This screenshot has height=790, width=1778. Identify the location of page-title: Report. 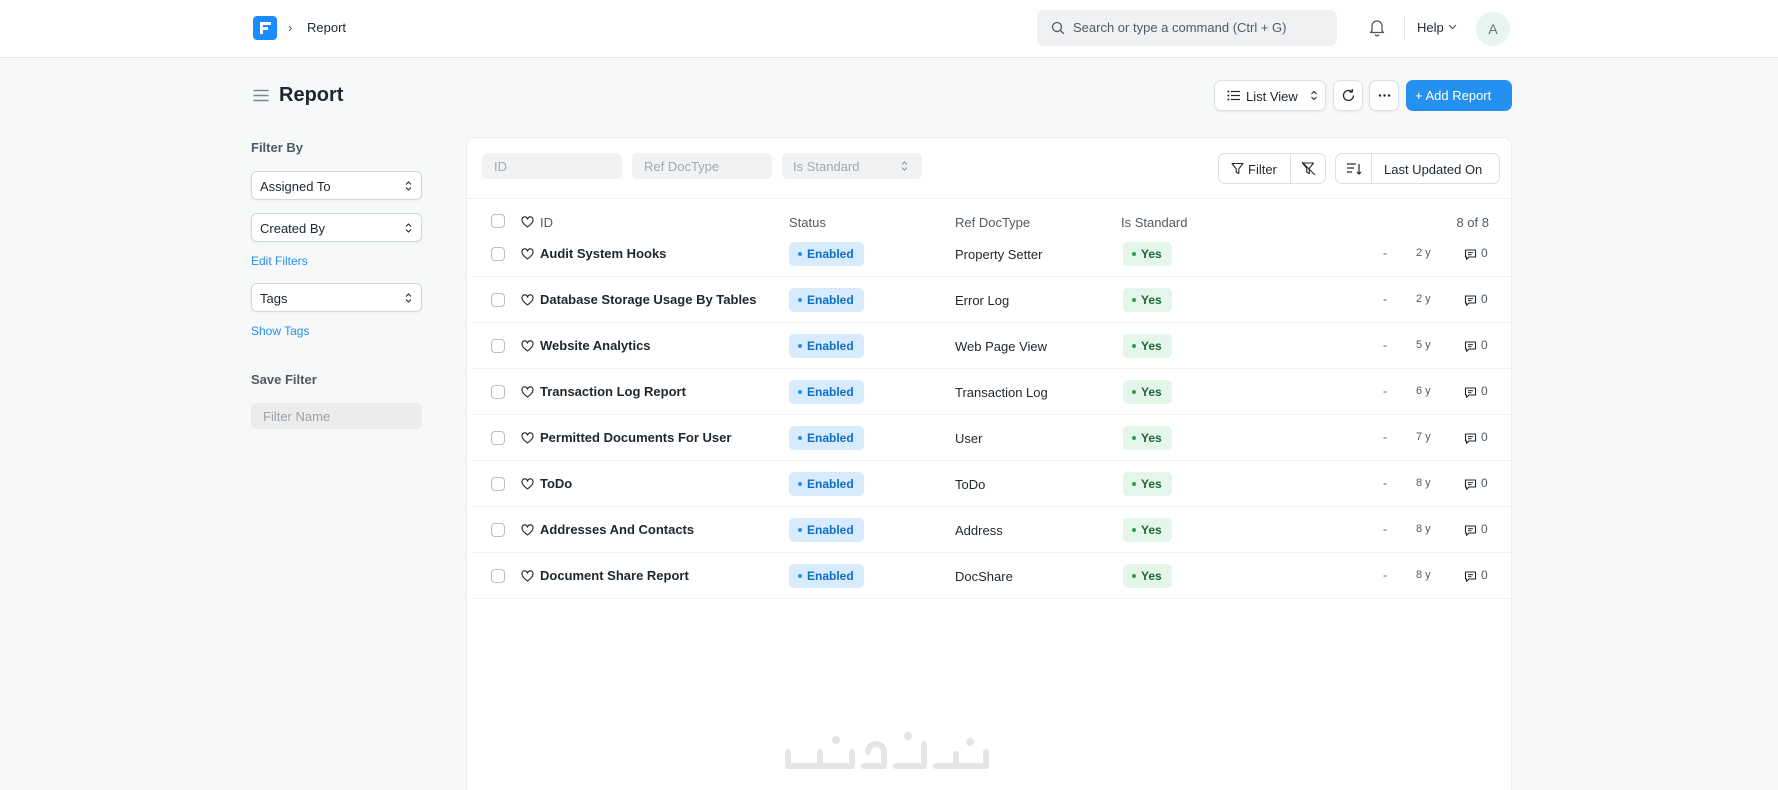
(311, 95).